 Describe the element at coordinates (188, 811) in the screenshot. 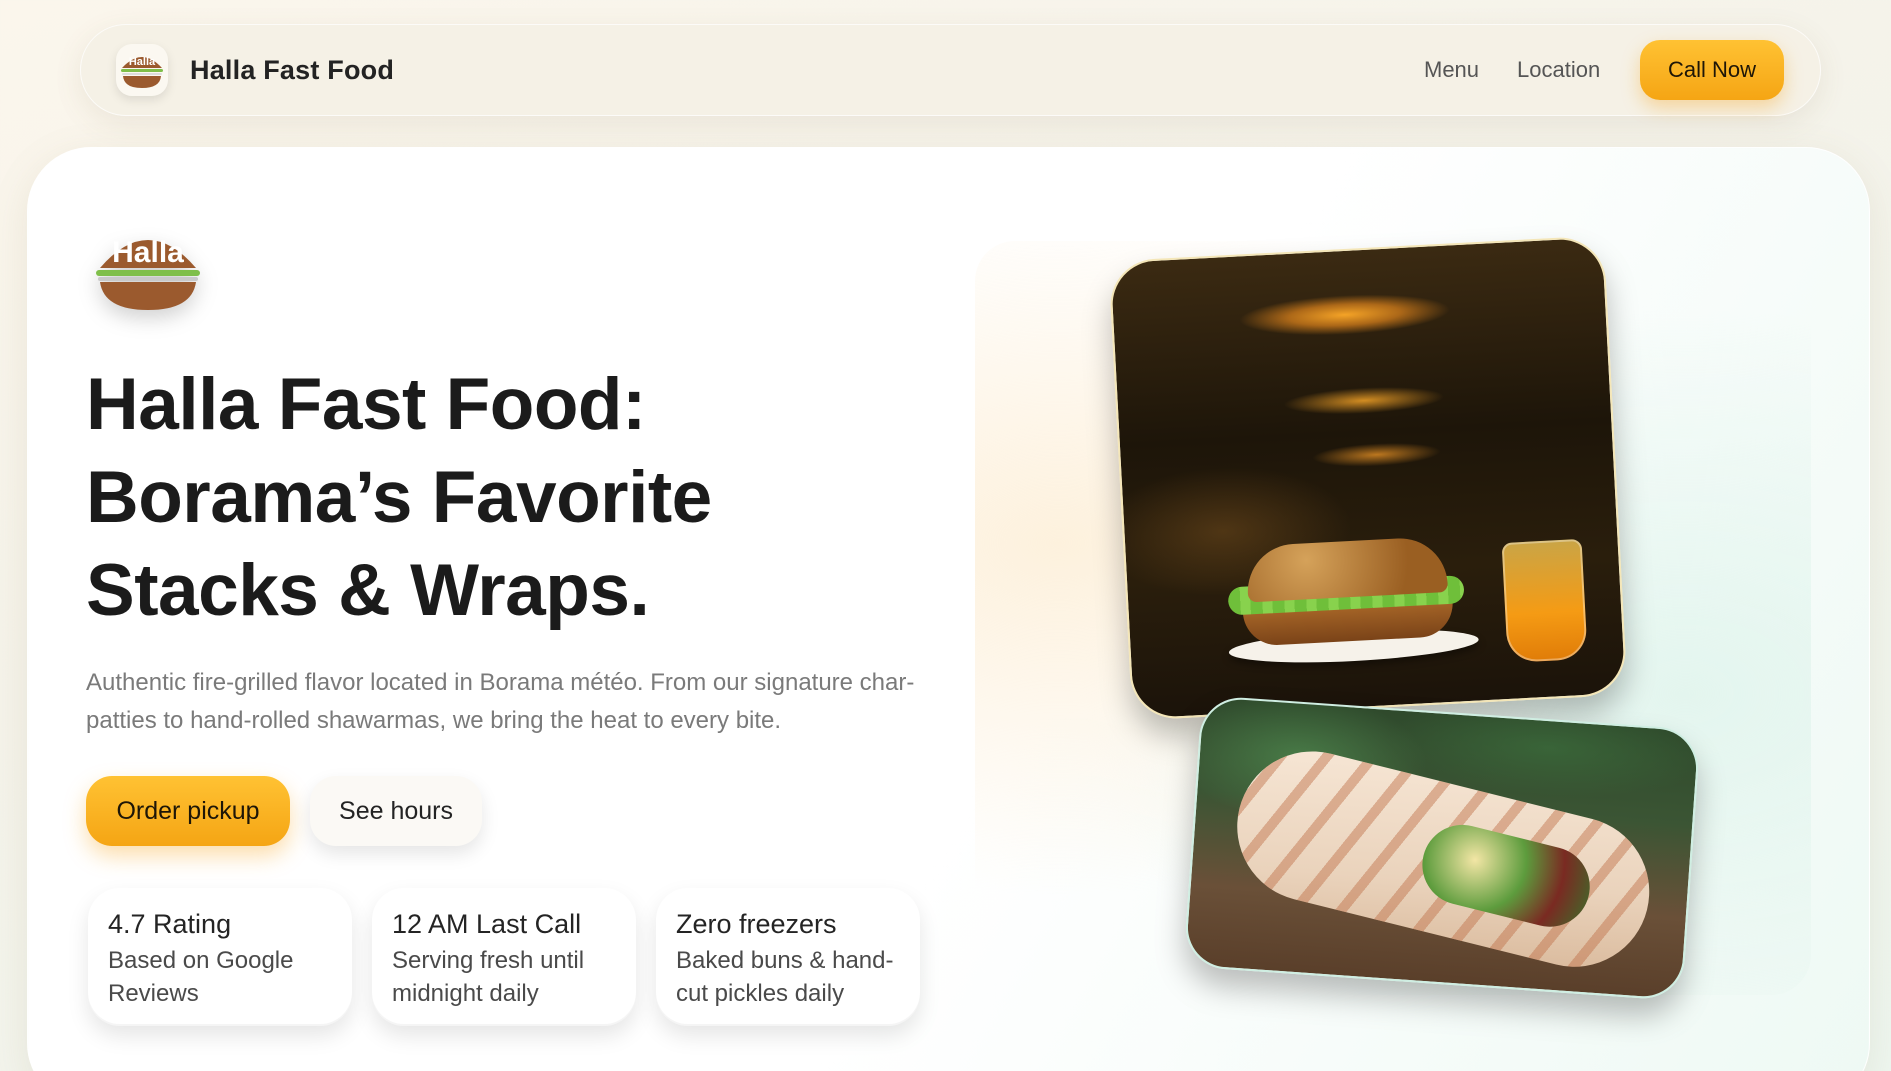

I see `order-pickup-button: Order pickup` at that location.